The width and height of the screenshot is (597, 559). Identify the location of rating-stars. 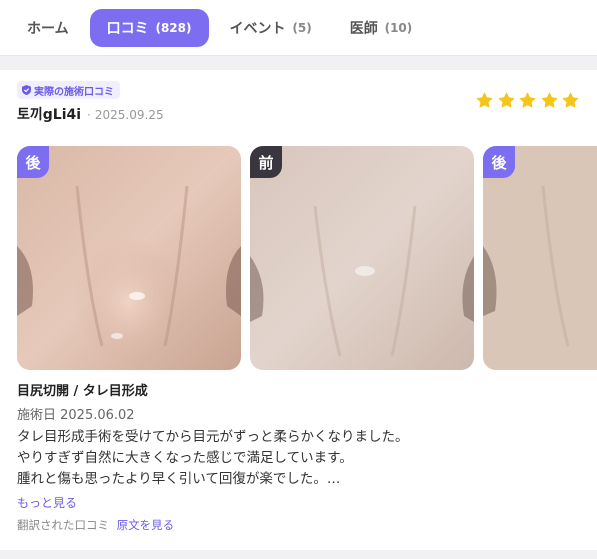
(526, 100).